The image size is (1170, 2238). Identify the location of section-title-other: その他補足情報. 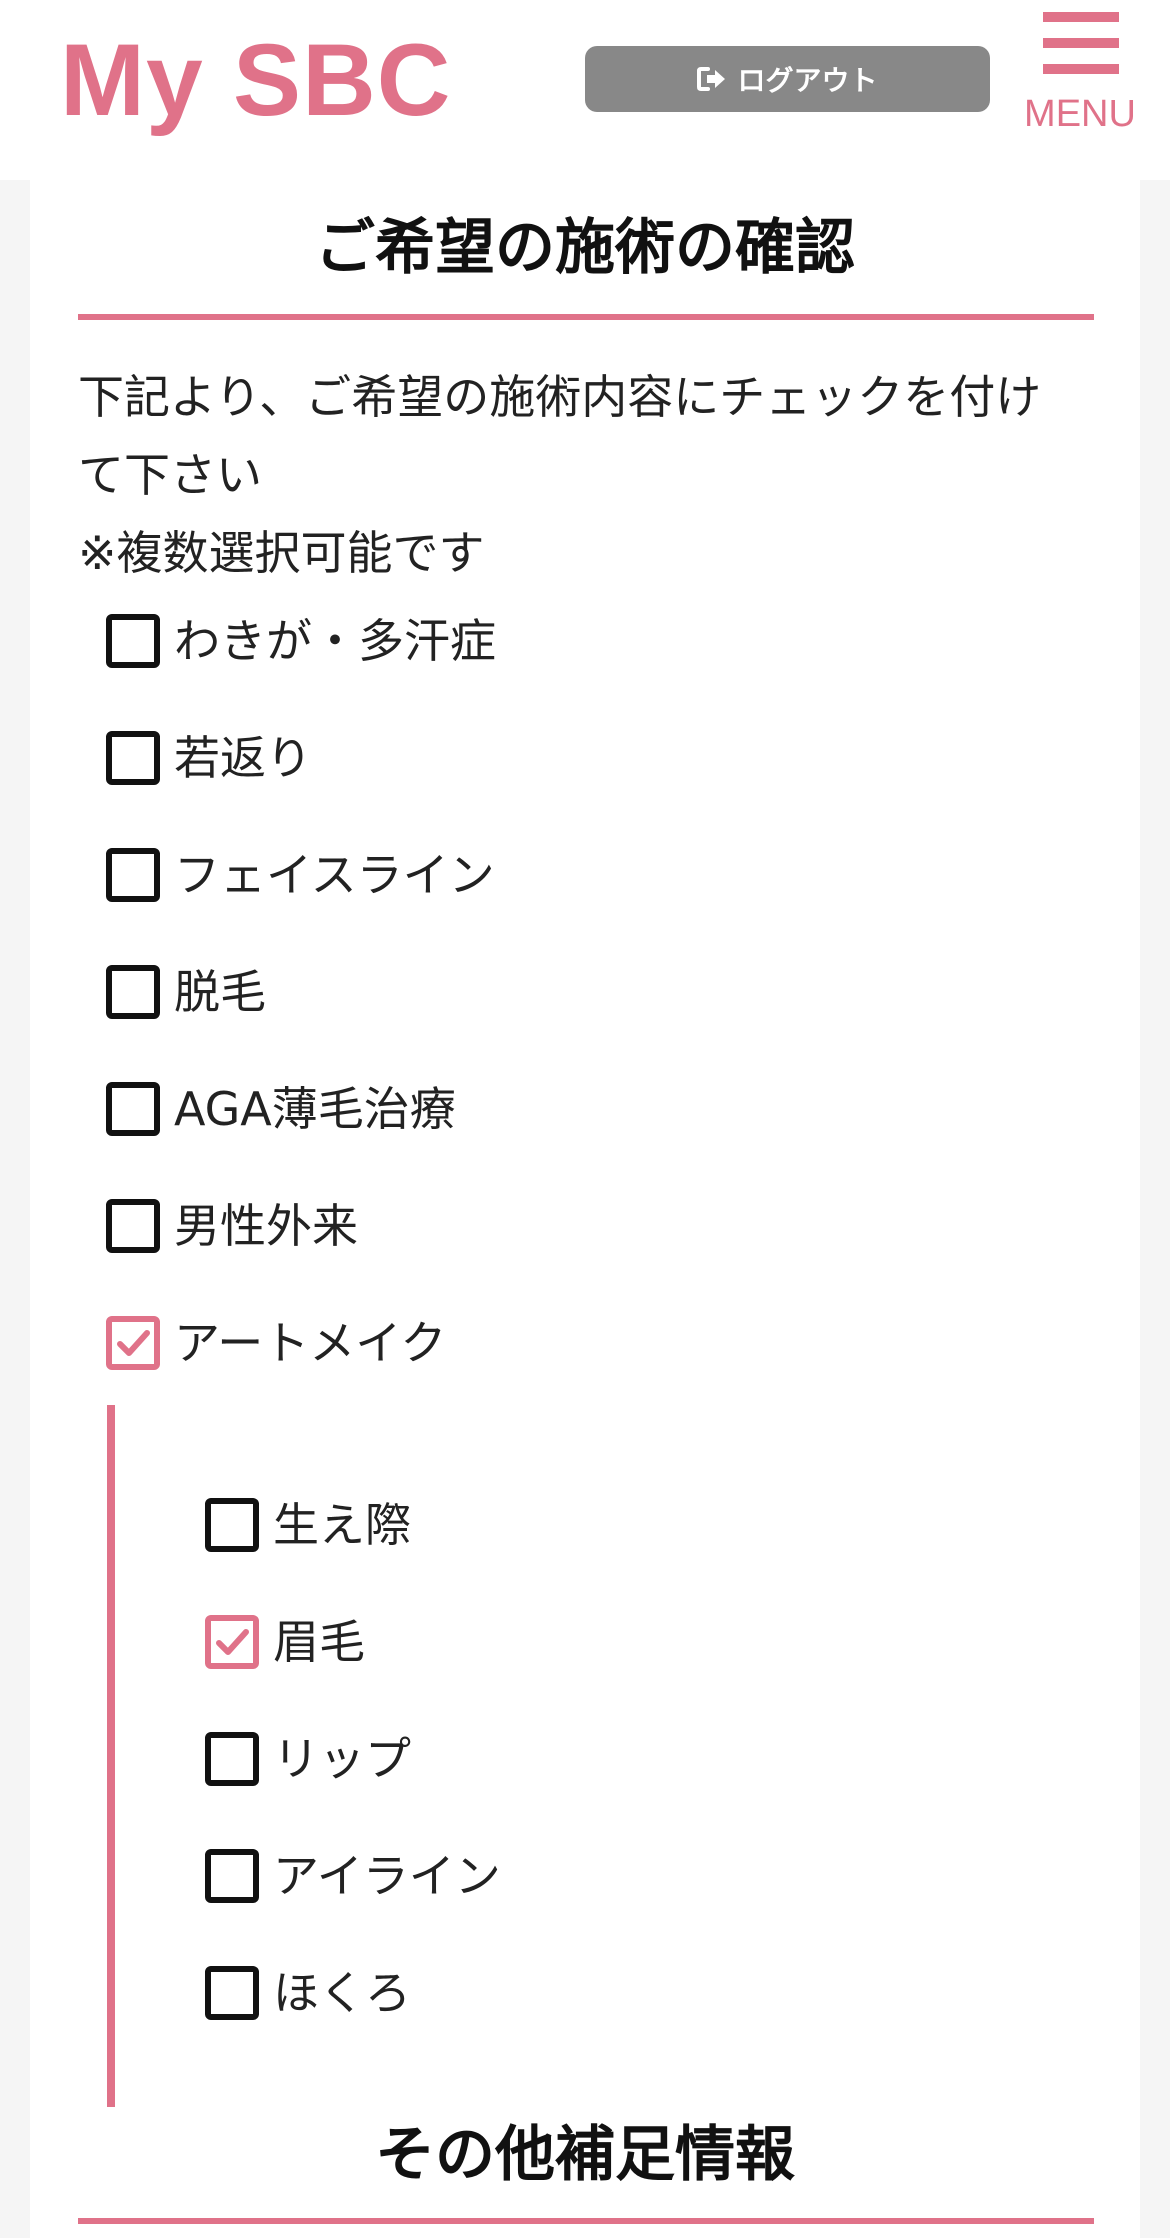
(585, 2155).